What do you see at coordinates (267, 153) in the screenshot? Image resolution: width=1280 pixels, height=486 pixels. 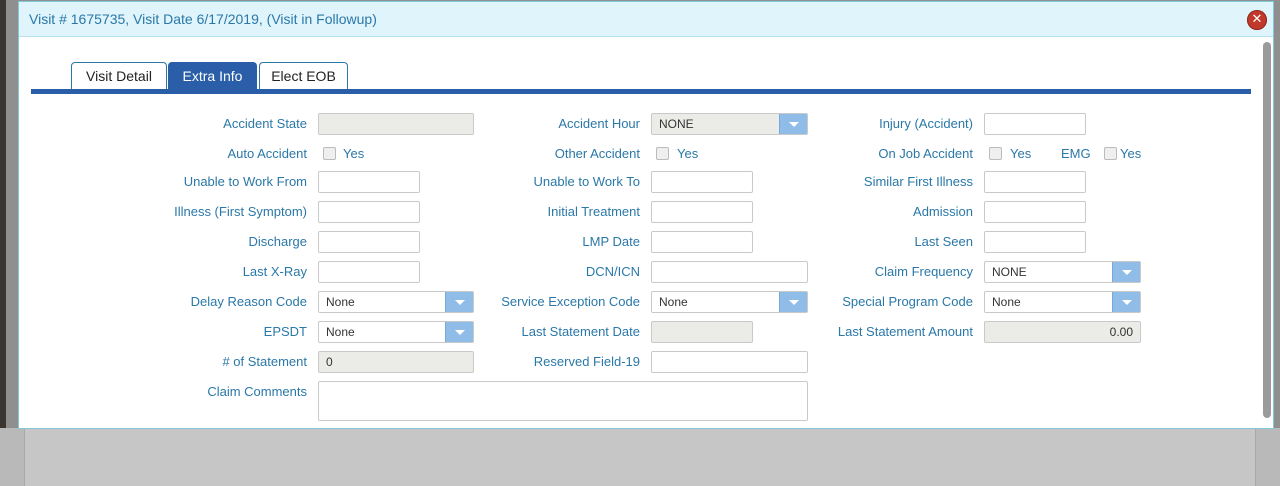 I see `auto-accident-label: Auto Accident` at bounding box center [267, 153].